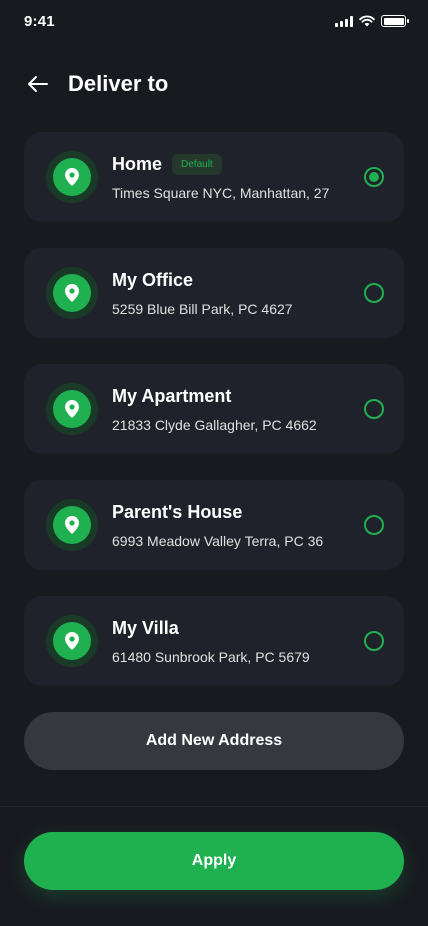 Image resolution: width=428 pixels, height=926 pixels. Describe the element at coordinates (214, 741) in the screenshot. I see `add-new-address-button: Add New Address` at that location.